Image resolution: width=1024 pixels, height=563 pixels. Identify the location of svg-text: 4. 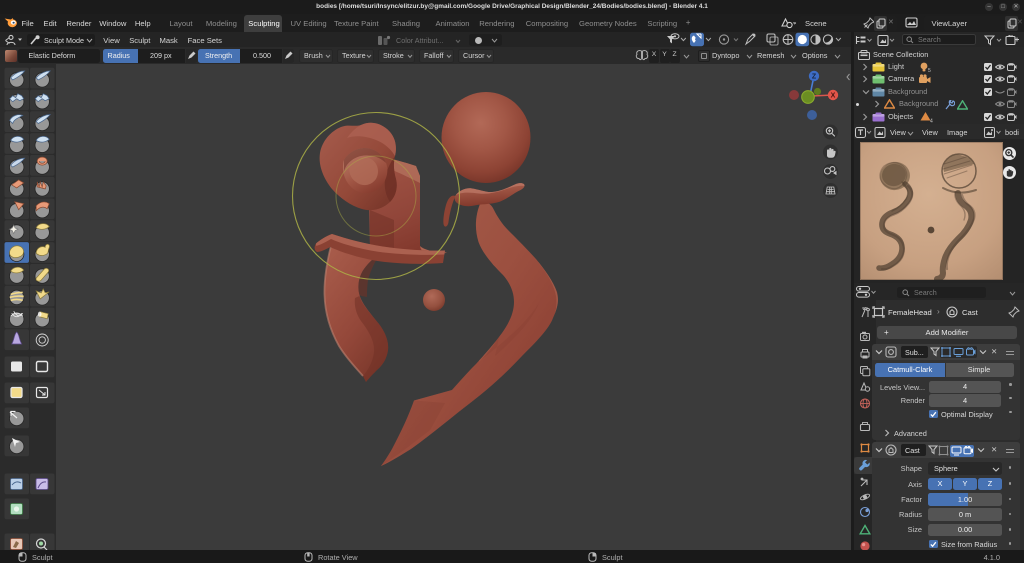
(931, 121).